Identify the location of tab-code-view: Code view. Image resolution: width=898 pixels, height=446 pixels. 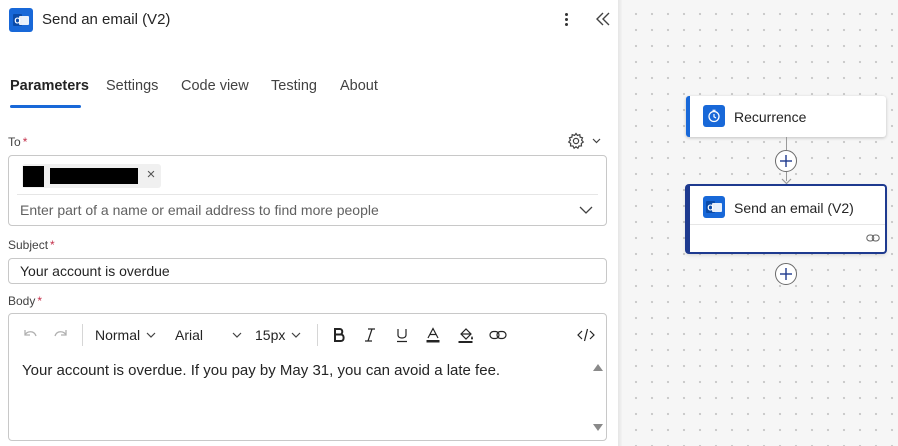
(215, 86).